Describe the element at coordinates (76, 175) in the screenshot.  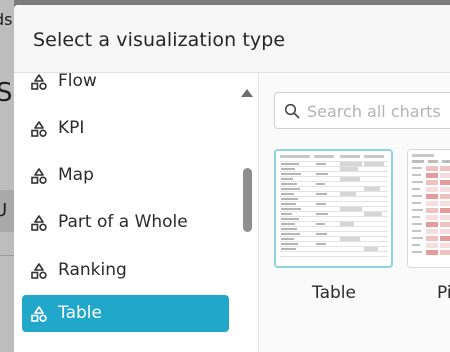
I see `category-label: Map` at that location.